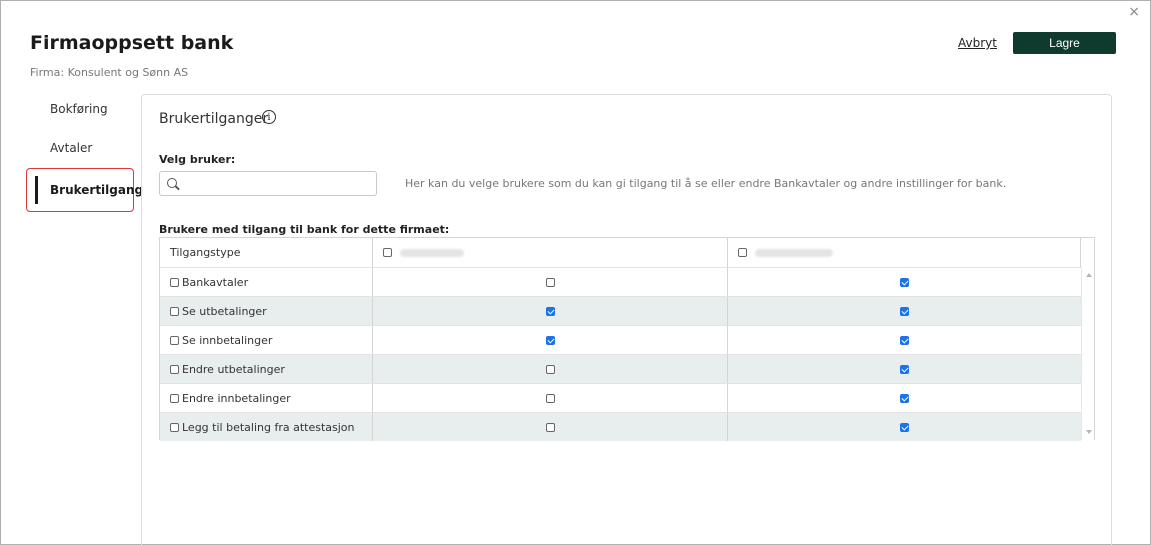 This screenshot has height=545, width=1151. What do you see at coordinates (215, 282) in the screenshot?
I see `row-label: Bankavtaler` at bounding box center [215, 282].